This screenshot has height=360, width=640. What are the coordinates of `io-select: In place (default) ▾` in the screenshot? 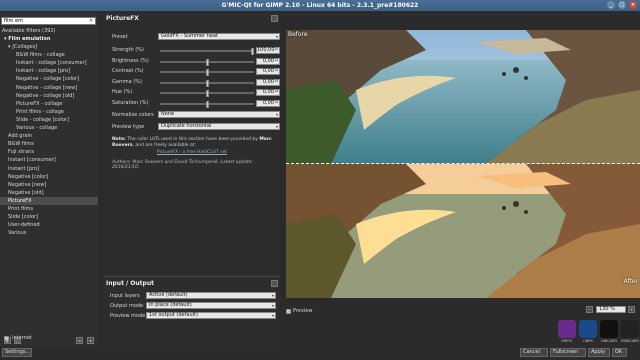 It's located at (211, 305).